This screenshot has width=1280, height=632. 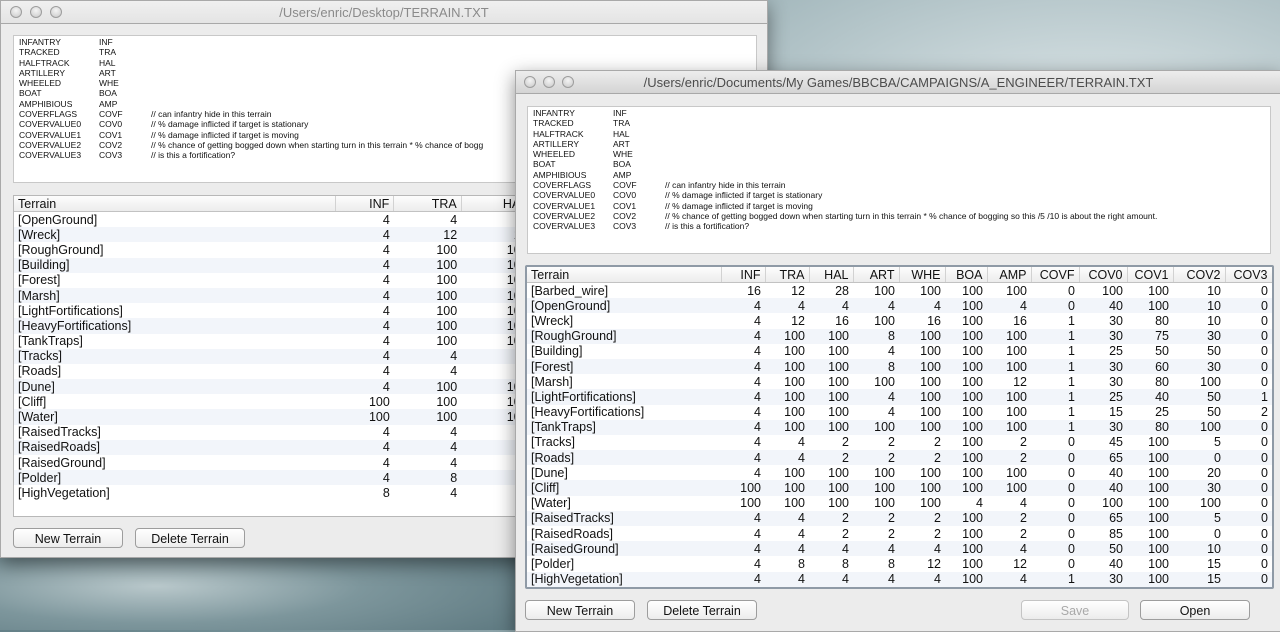 What do you see at coordinates (175, 447) in the screenshot?
I see `terrain-name-cell: [RaisedRoads]` at bounding box center [175, 447].